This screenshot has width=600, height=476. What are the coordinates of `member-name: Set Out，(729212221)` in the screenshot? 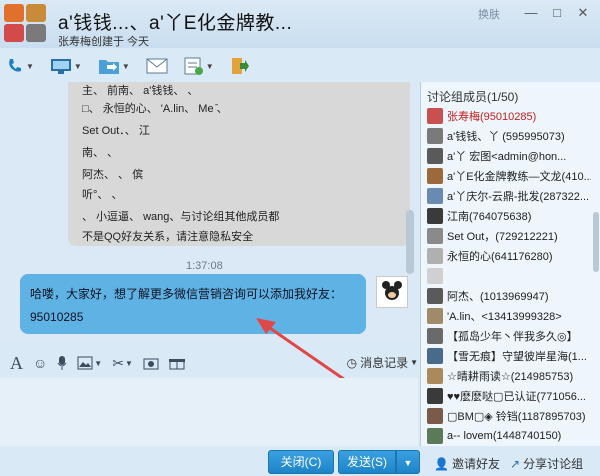 It's located at (502, 237).